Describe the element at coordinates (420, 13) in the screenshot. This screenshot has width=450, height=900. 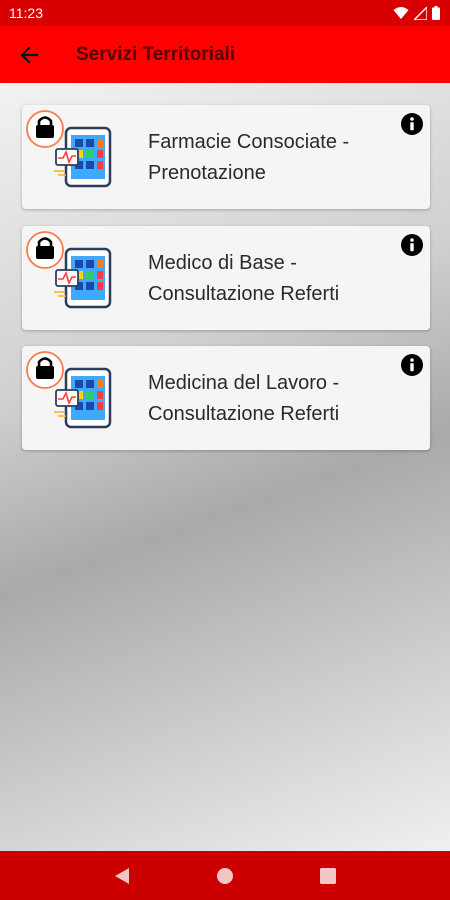
I see `signal-icon` at that location.